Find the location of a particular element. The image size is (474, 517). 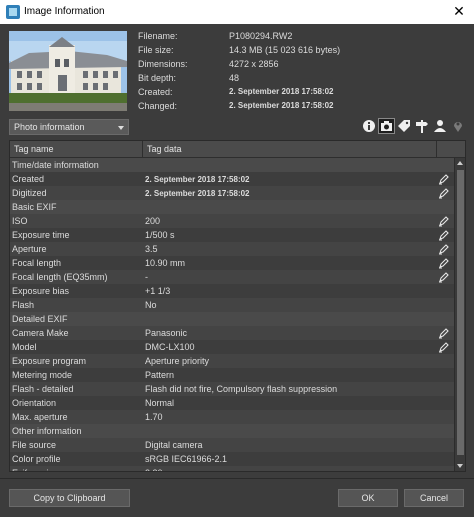

close-button: ✕ is located at coordinates (459, 12).